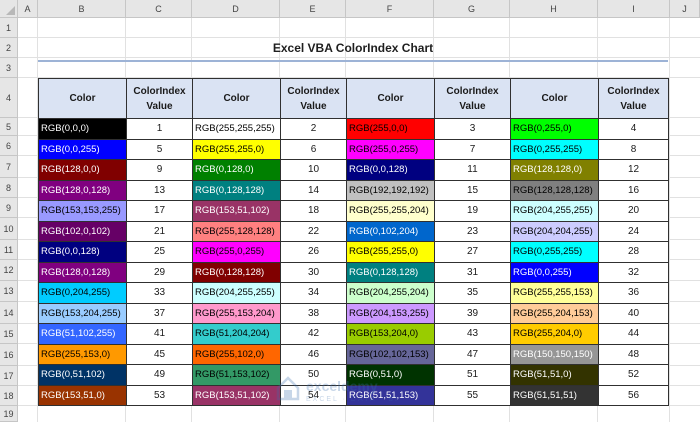  I want to click on colorindex-value-cell: 45, so click(159, 354).